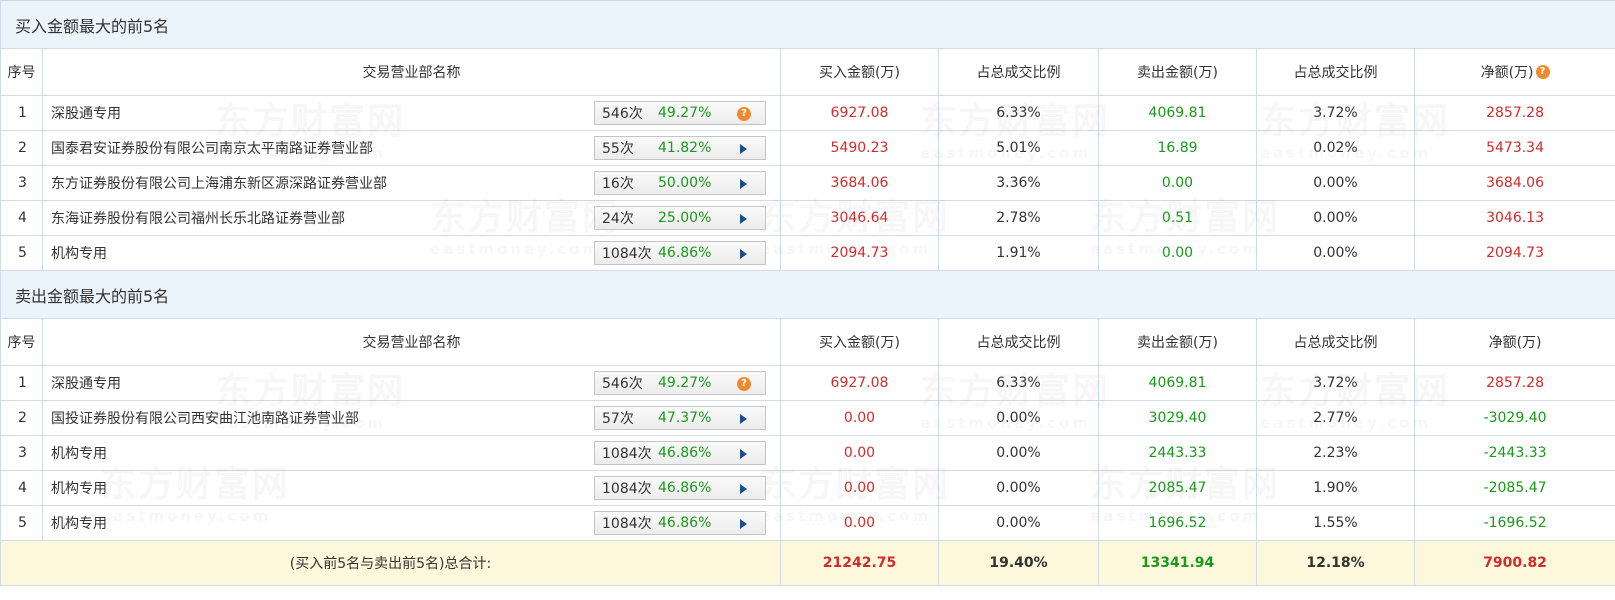 This screenshot has height=600, width=1615. What do you see at coordinates (1177, 113) in the screenshot?
I see `sell-amount: 4069.81` at bounding box center [1177, 113].